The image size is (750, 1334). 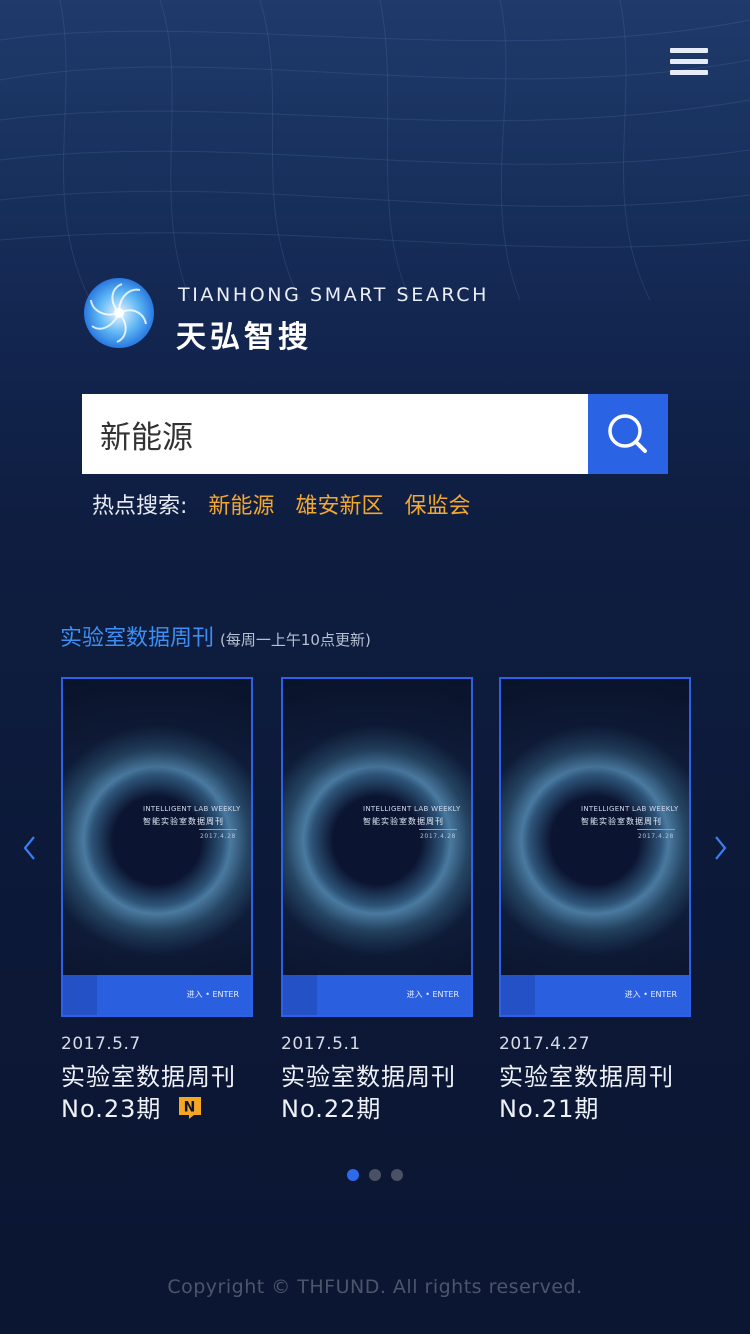 I want to click on svg-text: N, so click(x=190, y=1108).